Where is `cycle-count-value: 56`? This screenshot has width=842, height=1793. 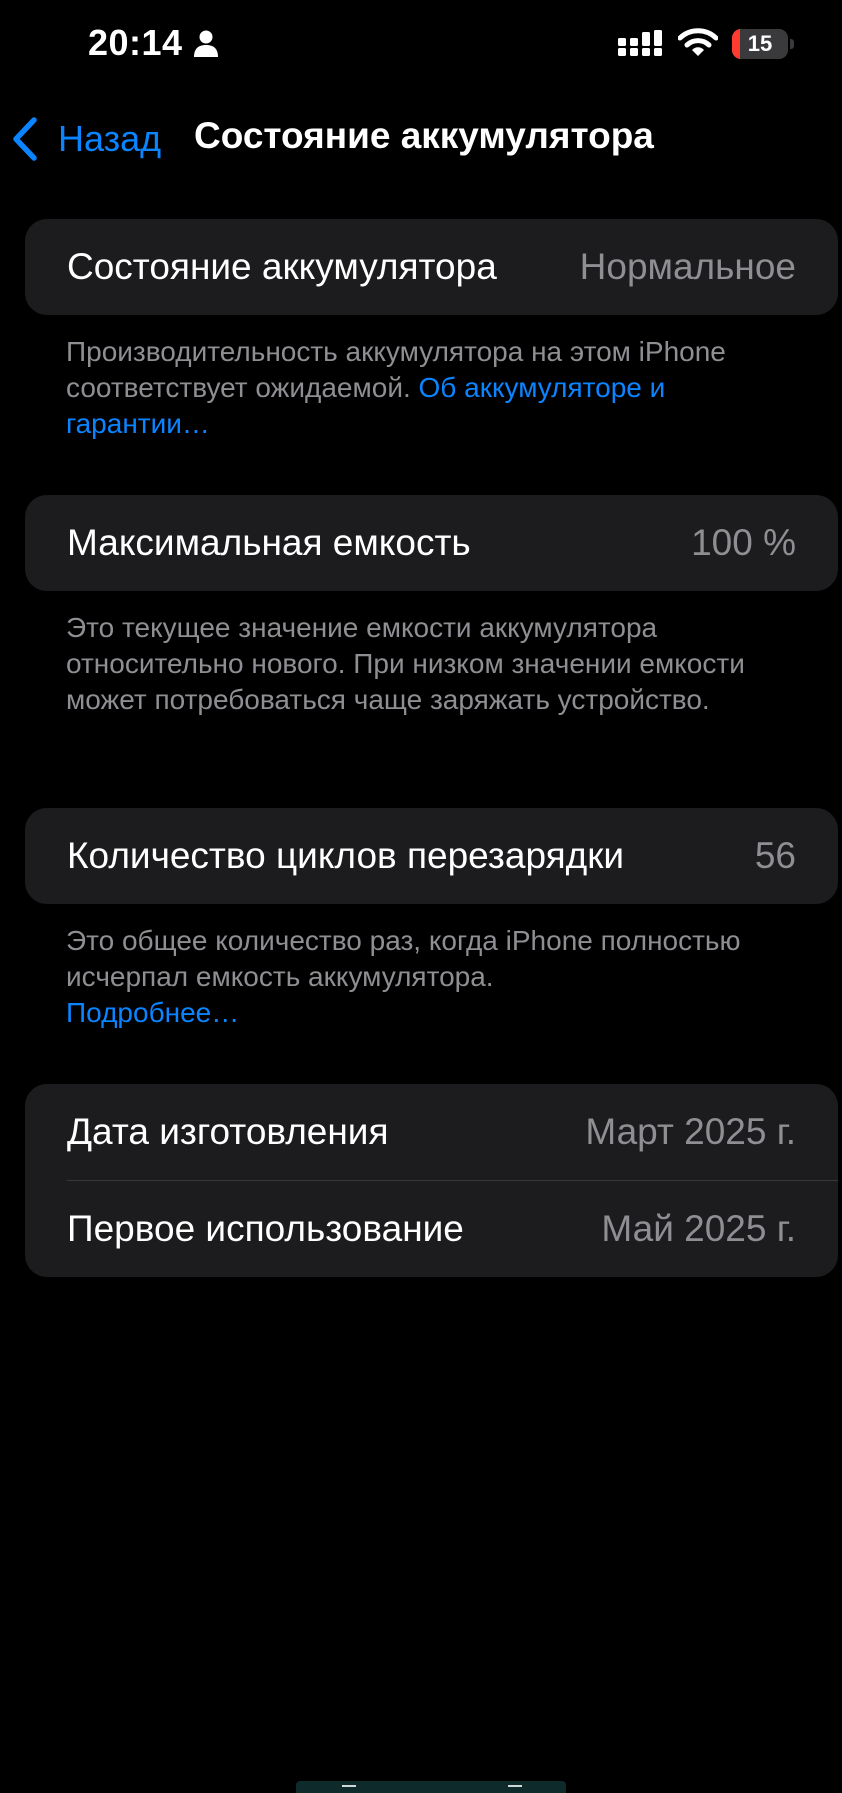
cycle-count-value: 56 is located at coordinates (775, 855).